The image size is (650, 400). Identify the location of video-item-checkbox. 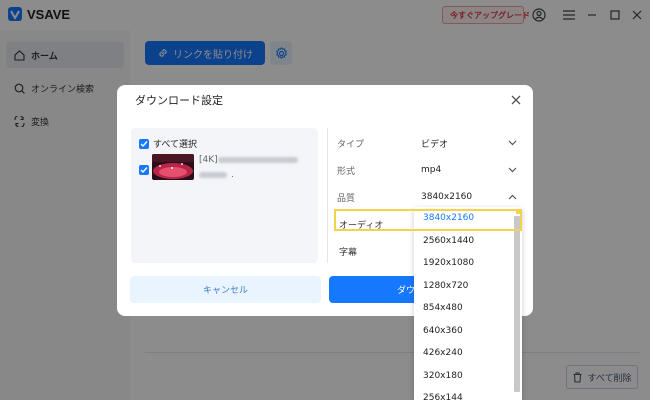
(144, 170).